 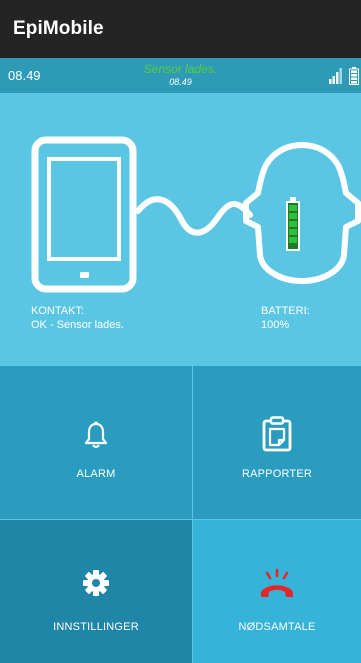 I want to click on battery-status-icon, so click(x=354, y=76).